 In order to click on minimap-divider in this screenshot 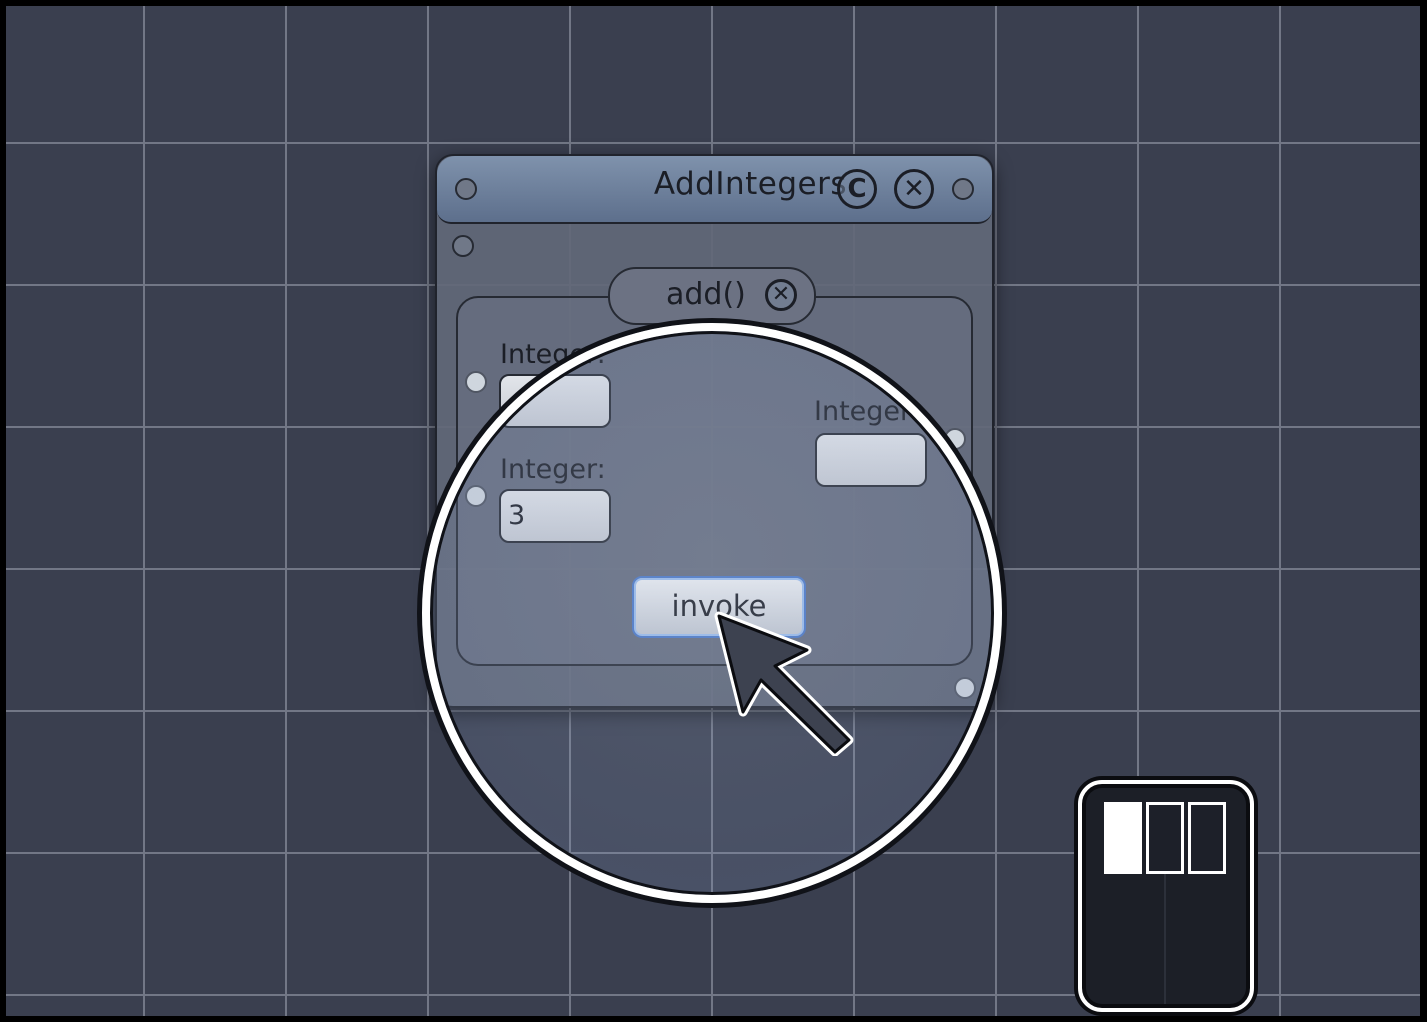, I will do `click(1165, 939)`.